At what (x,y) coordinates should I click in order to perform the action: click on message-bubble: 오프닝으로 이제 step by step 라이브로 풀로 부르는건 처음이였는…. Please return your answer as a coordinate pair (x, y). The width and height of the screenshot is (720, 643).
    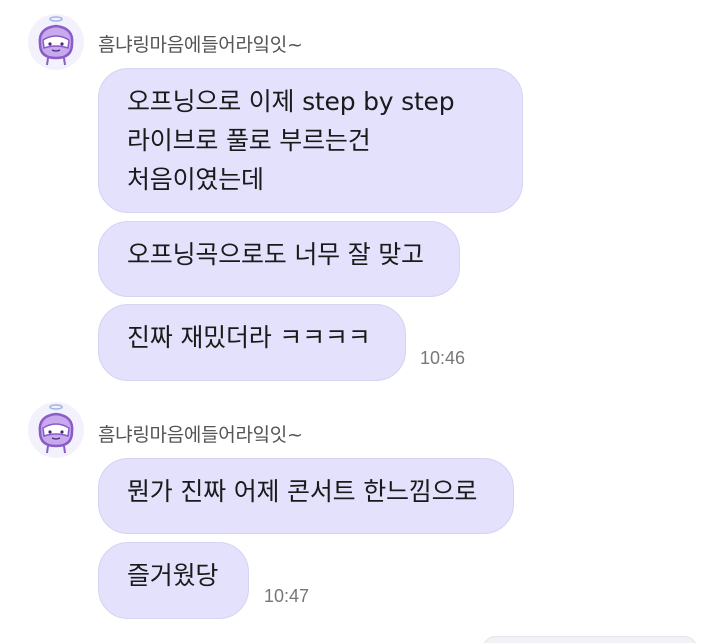
    Looking at the image, I should click on (310, 140).